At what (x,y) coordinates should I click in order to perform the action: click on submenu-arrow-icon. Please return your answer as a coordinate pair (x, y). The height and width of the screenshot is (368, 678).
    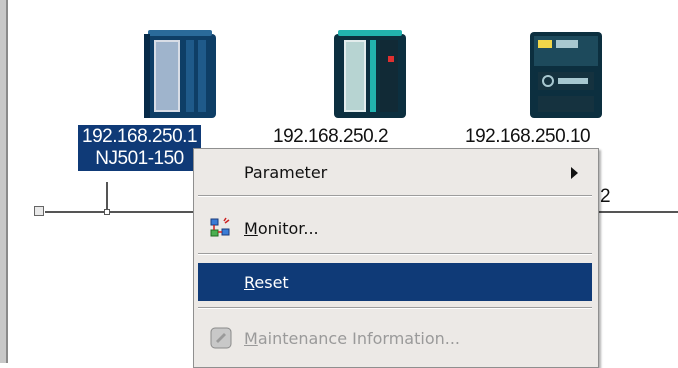
    Looking at the image, I should click on (574, 173).